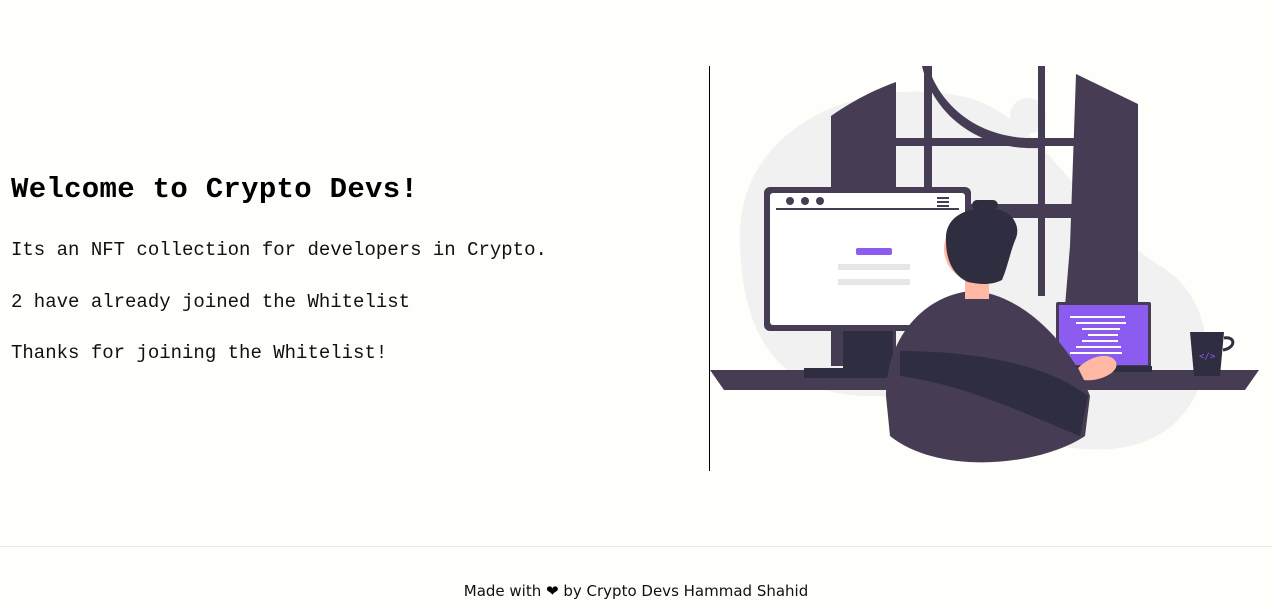 The height and width of the screenshot is (608, 1272). I want to click on page-title: Welcome to Crypto Devs!, so click(215, 189).